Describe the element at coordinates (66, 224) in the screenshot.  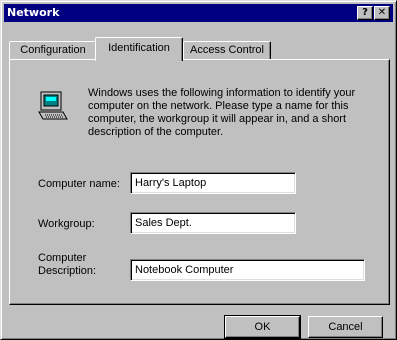
I see `workgroup-label: Workgroup:` at that location.